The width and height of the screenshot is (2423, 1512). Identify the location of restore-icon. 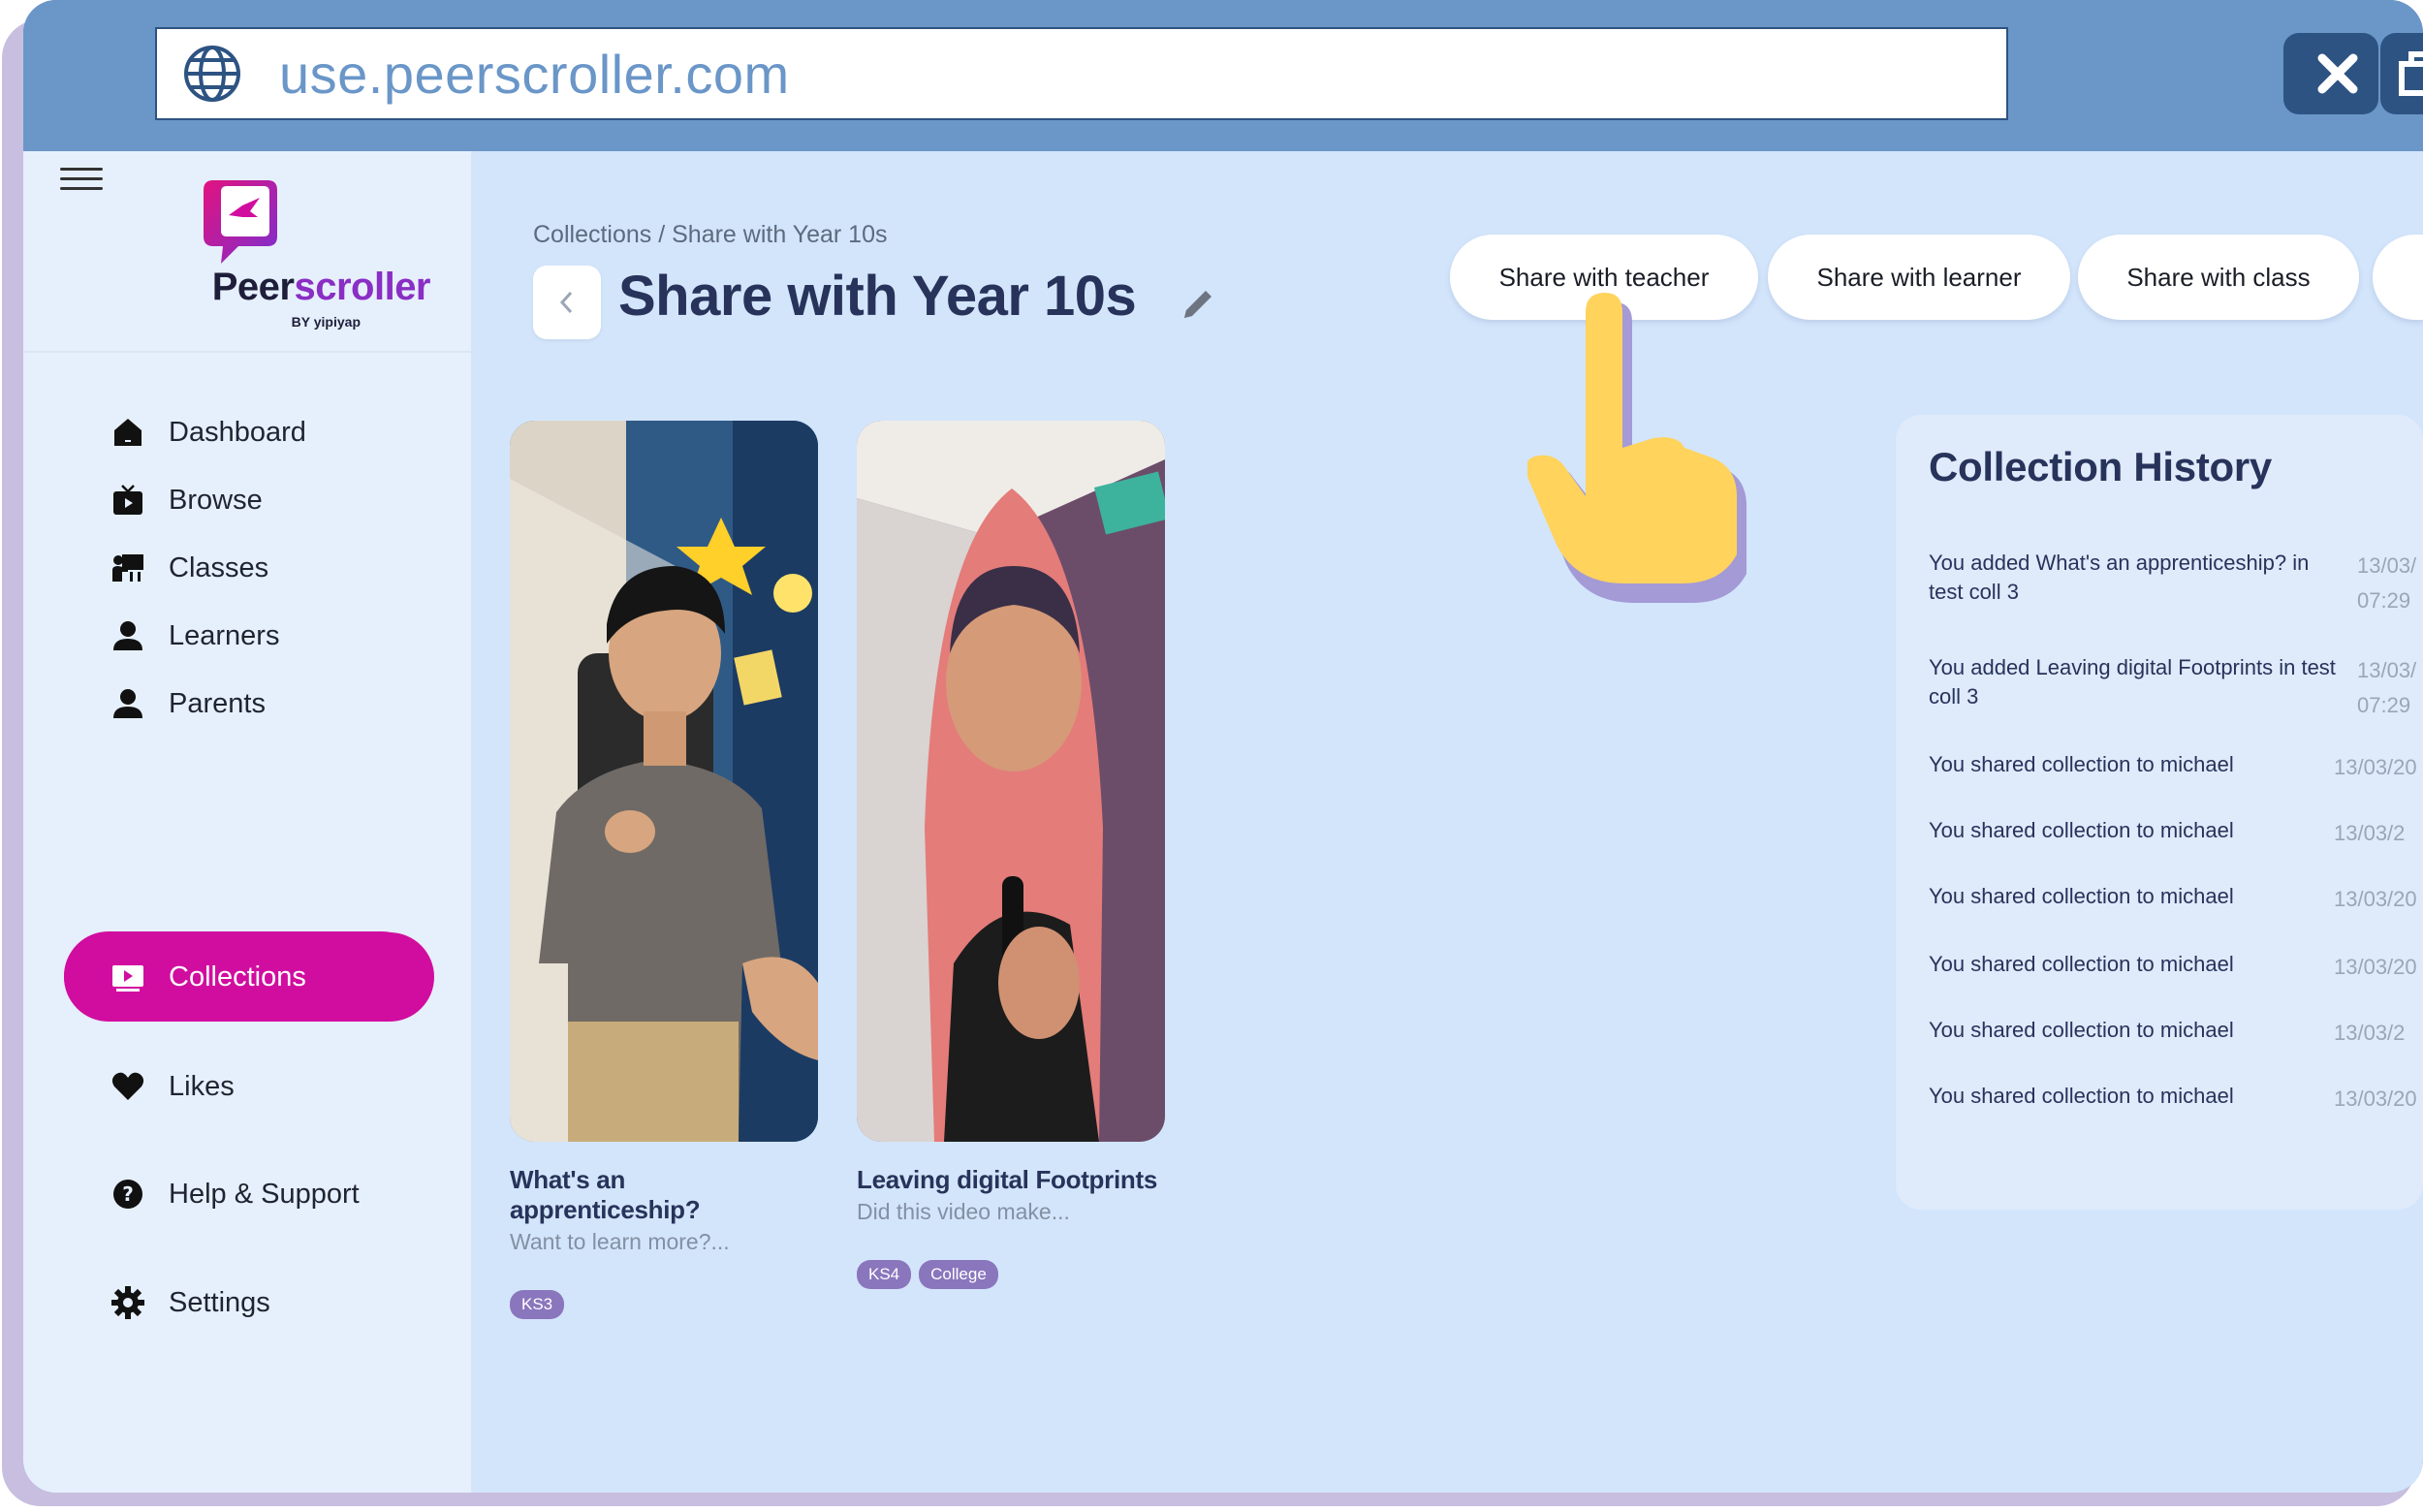
(2411, 74).